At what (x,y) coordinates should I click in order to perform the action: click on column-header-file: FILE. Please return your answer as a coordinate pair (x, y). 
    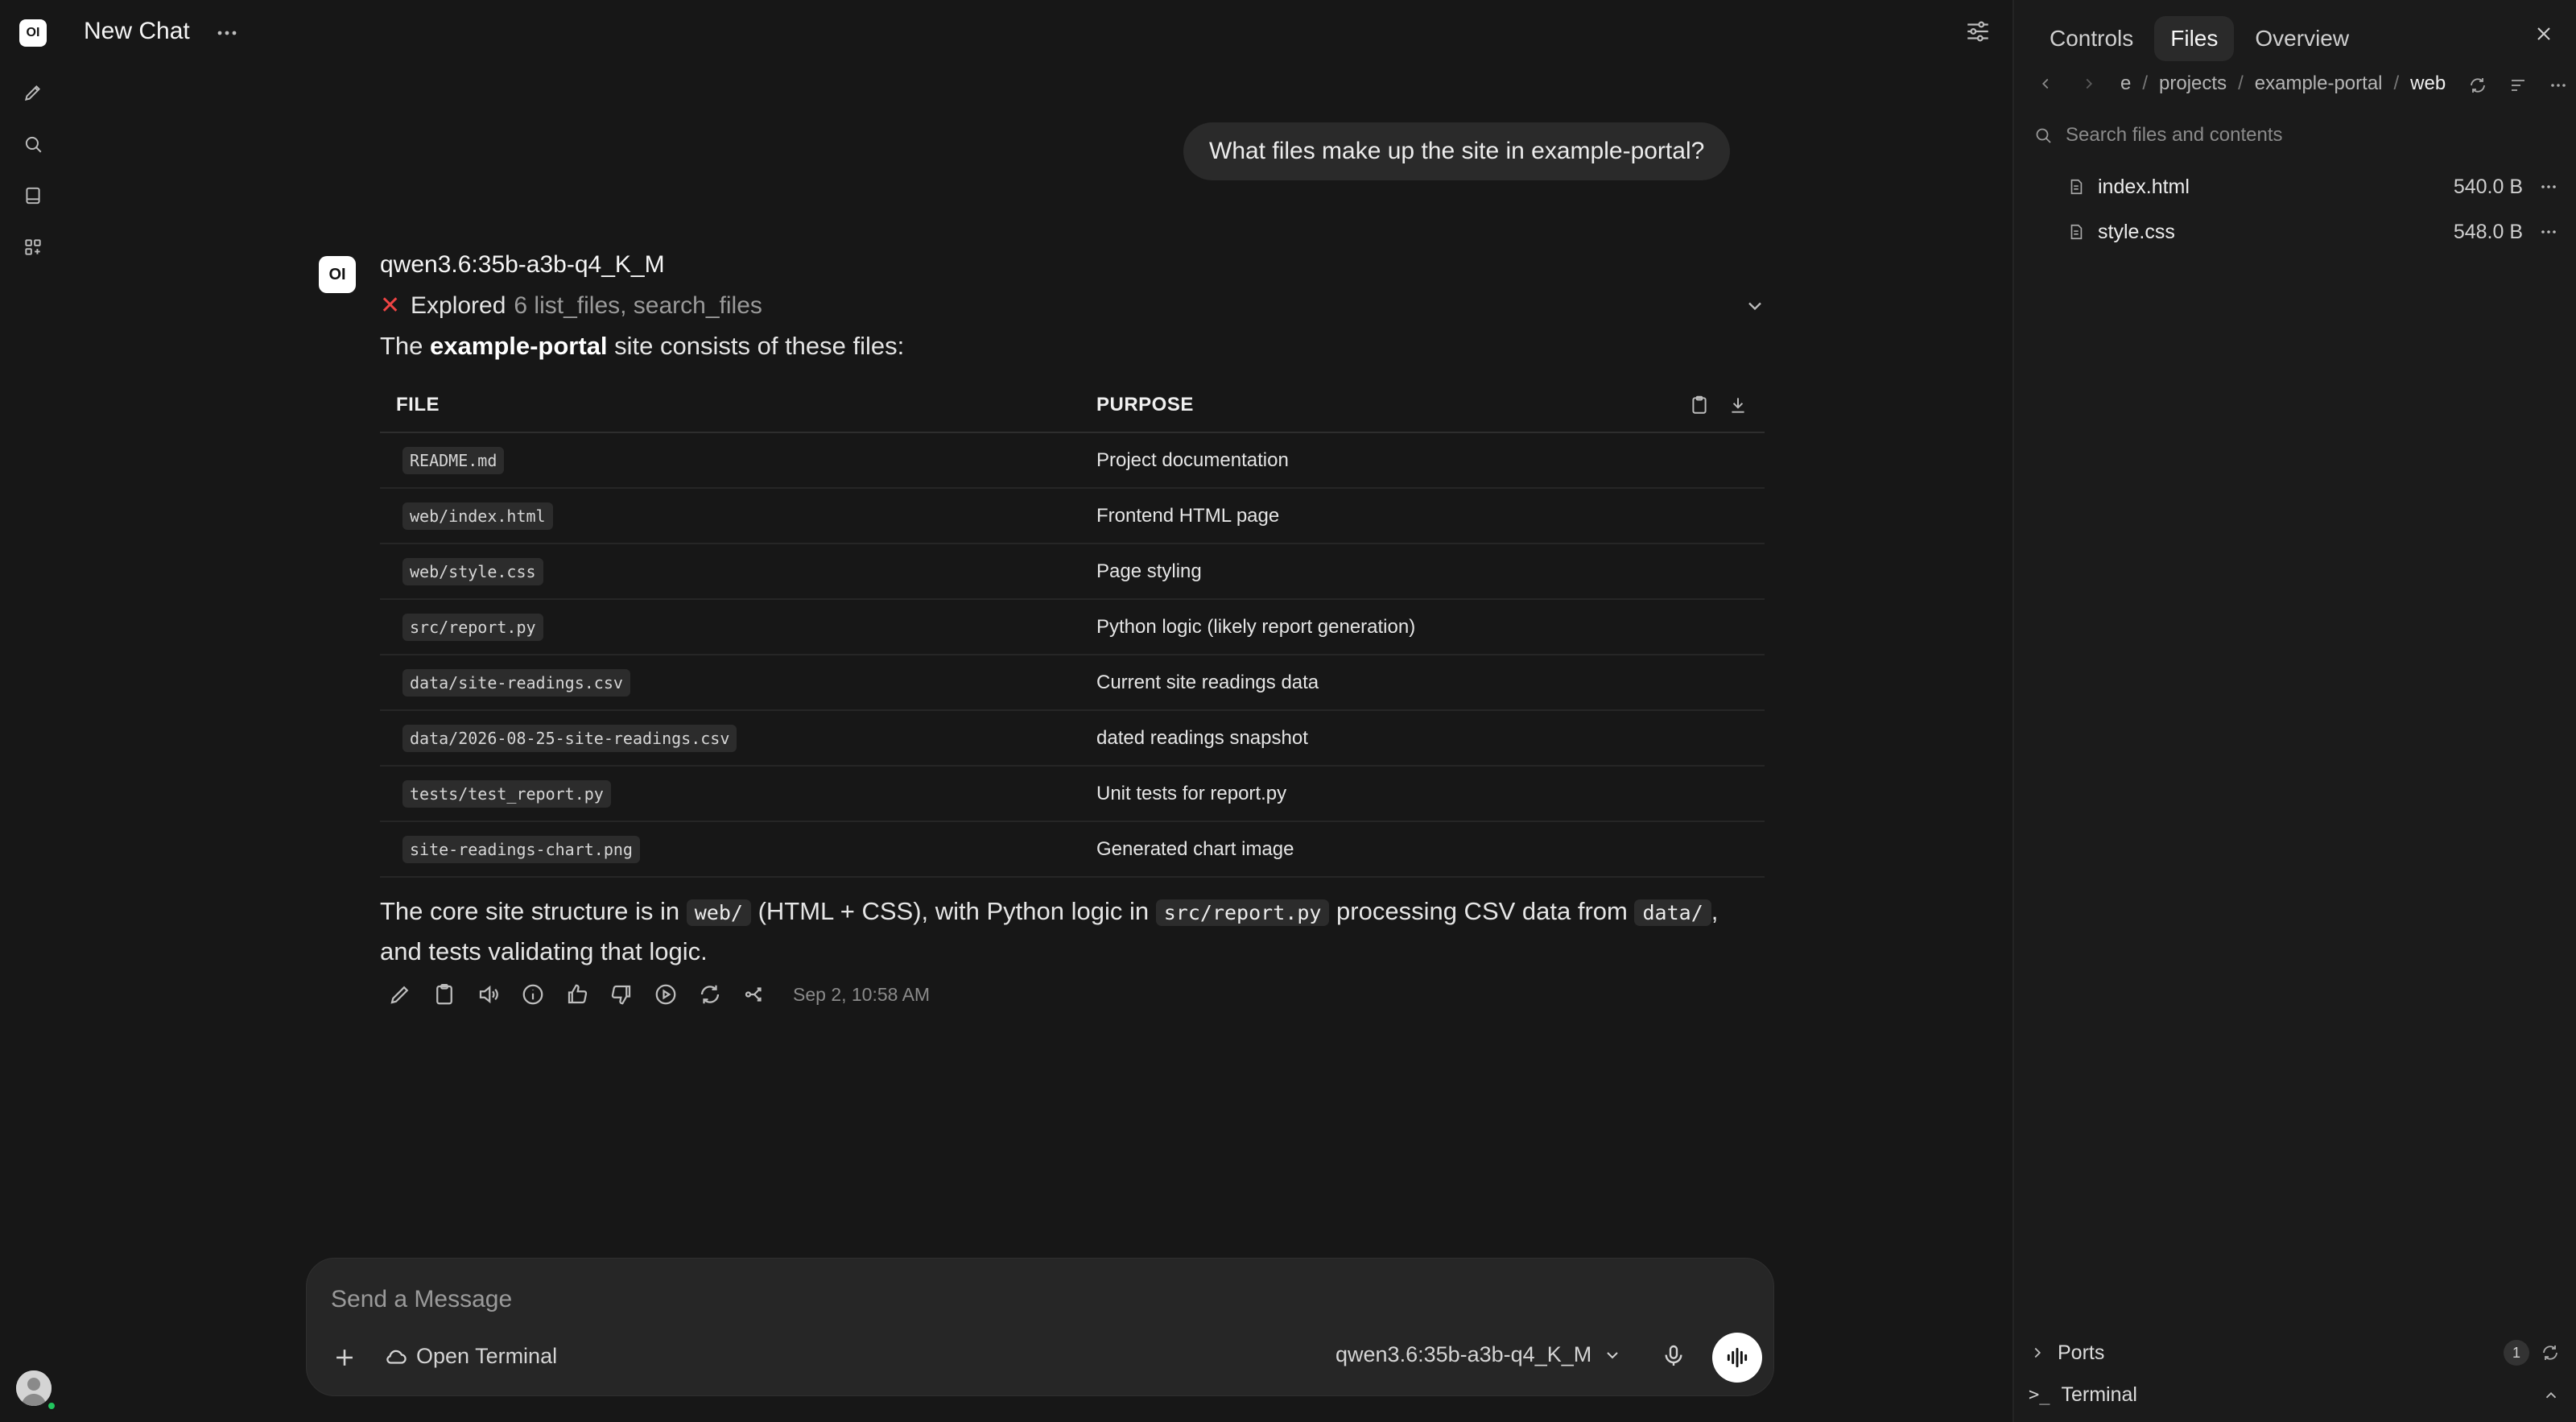
    Looking at the image, I should click on (418, 404).